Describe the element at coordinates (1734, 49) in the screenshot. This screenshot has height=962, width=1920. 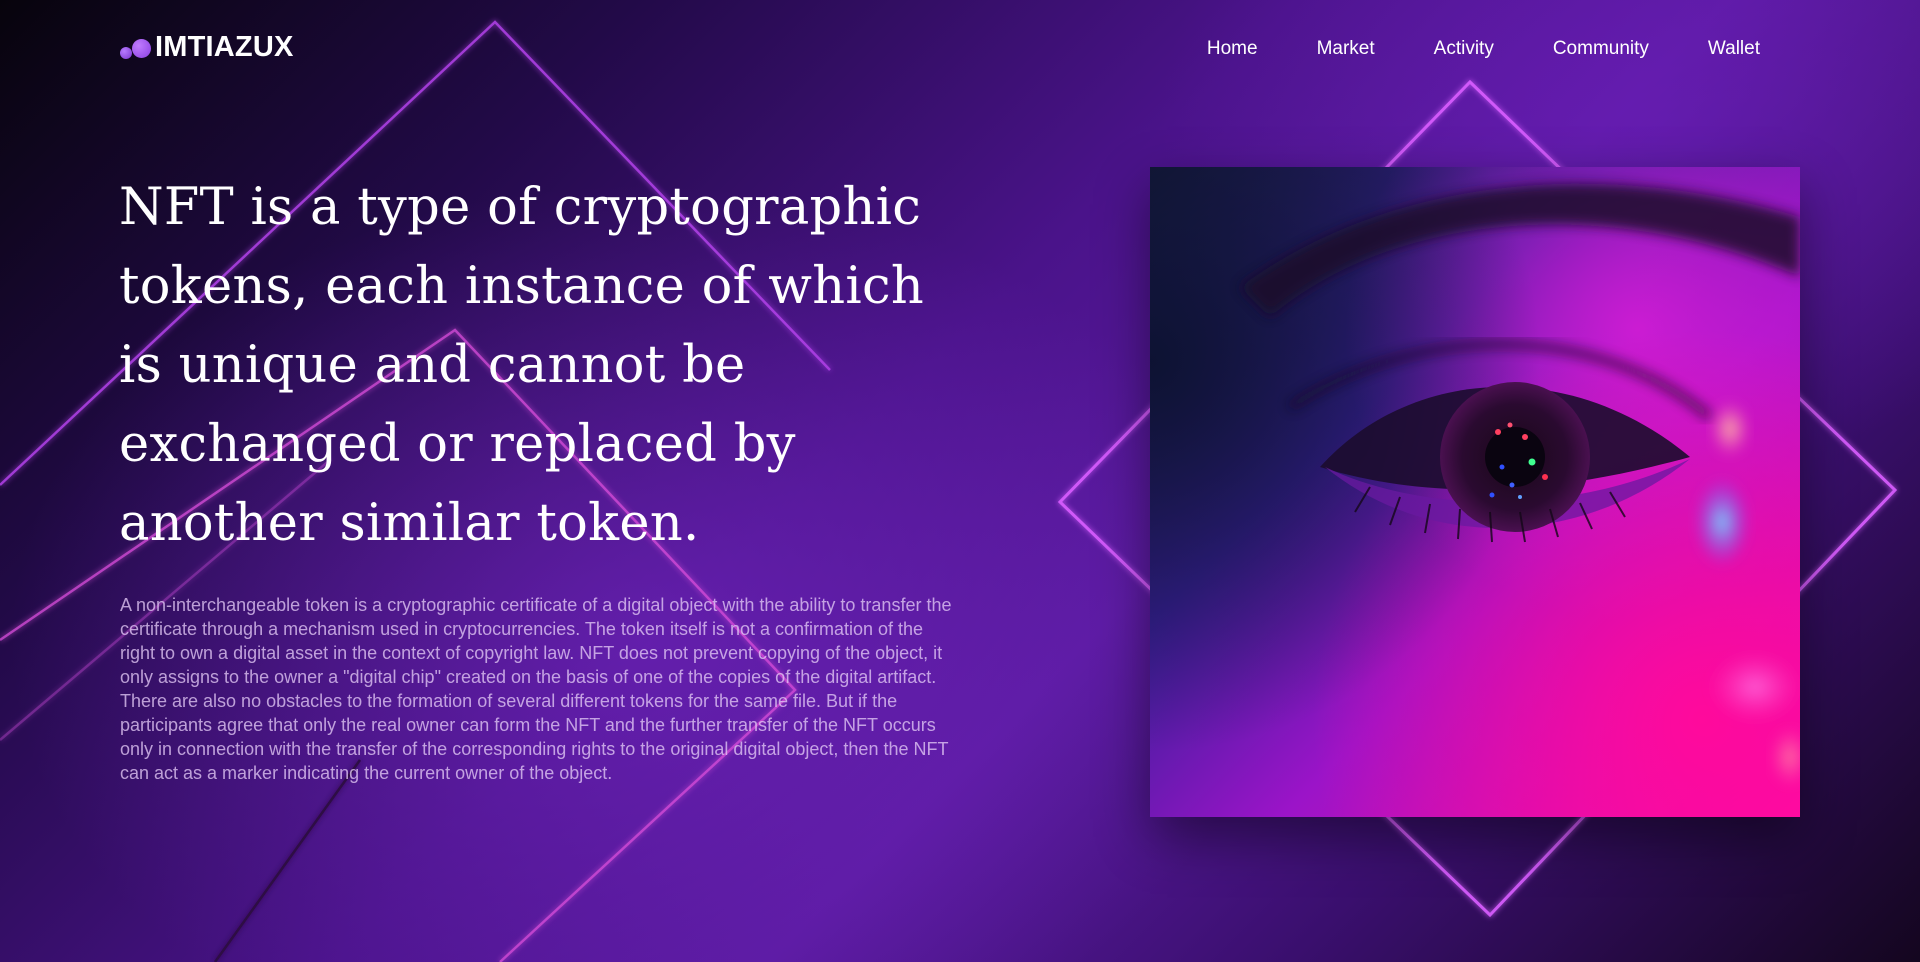
I see `nav-item-wallet: Wallet` at that location.